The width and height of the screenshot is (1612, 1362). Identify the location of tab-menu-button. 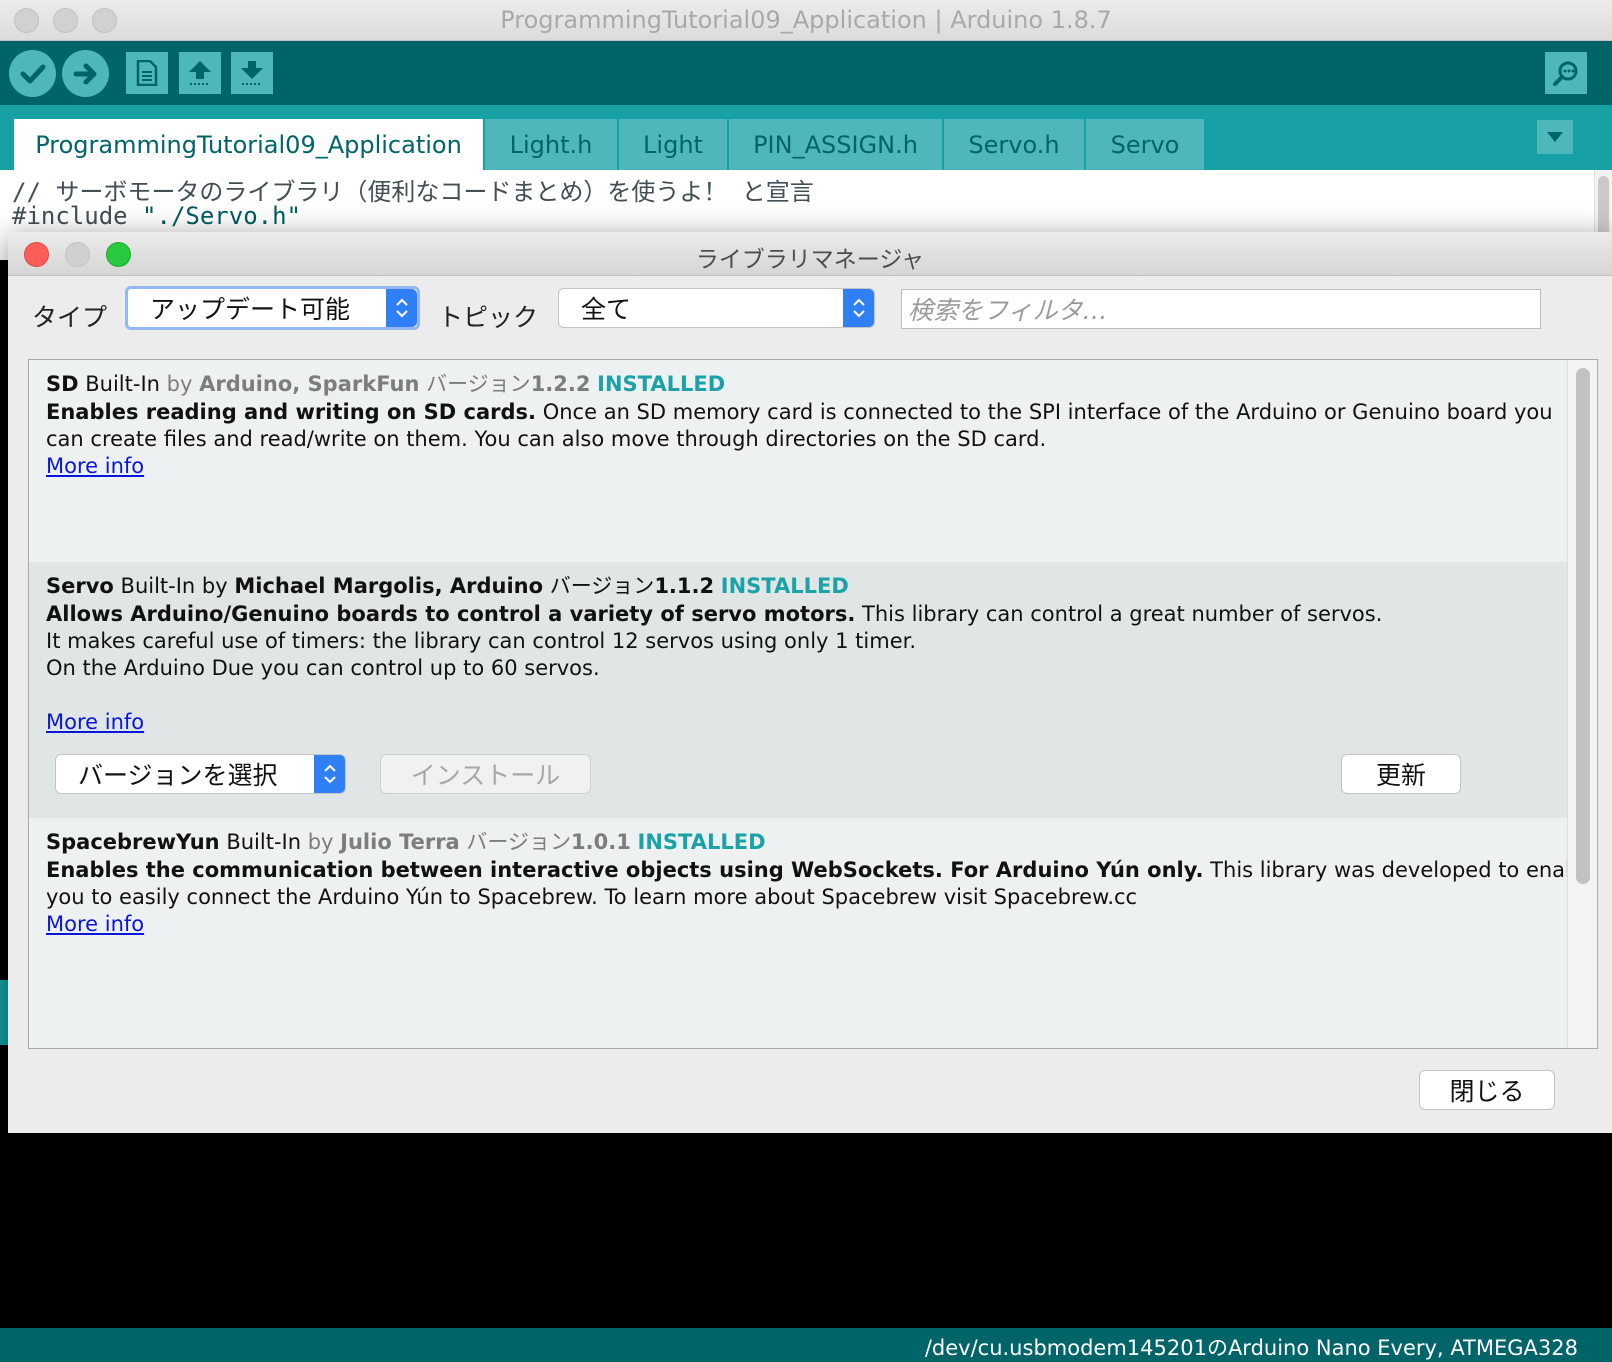
(1555, 137).